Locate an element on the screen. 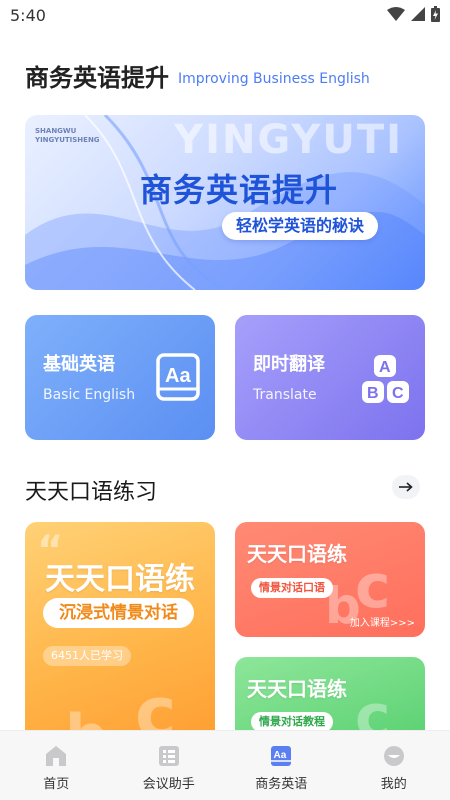 The height and width of the screenshot is (800, 450). section-more-button is located at coordinates (406, 487).